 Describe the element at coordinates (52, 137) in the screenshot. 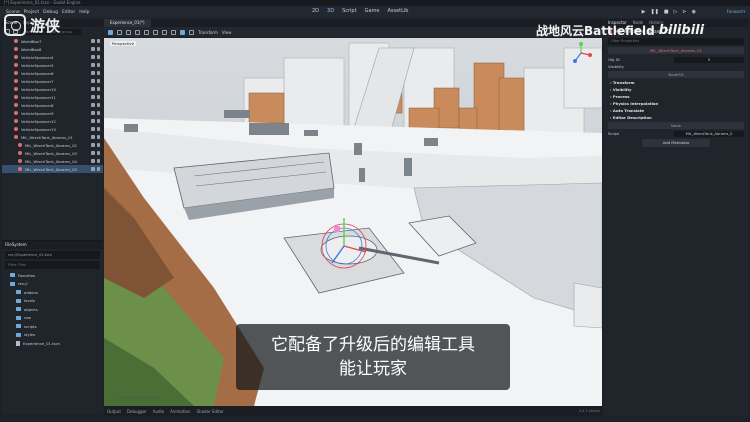

I see `tree-row: MIL_WreckTank_Abrams_01` at that location.